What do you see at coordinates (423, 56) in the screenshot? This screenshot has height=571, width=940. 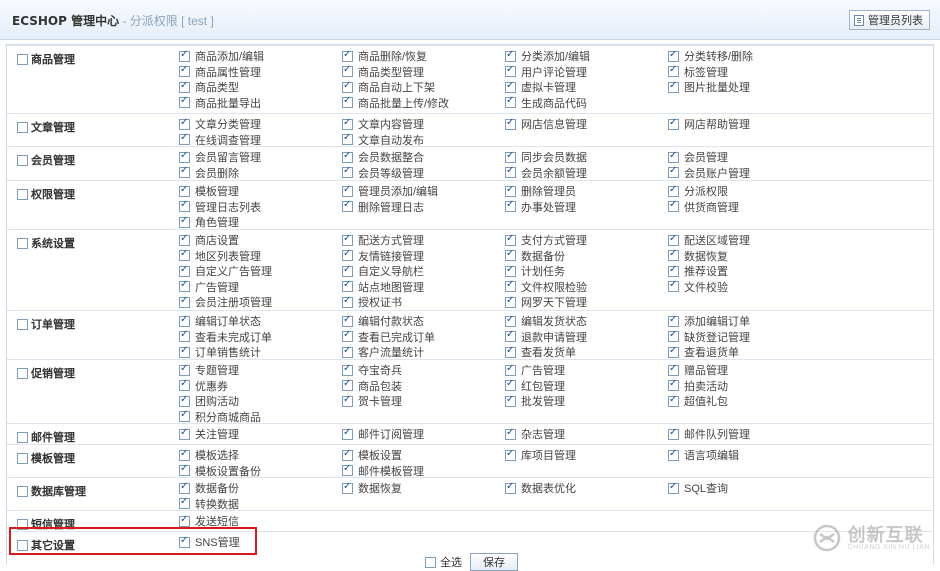 I see `permission-item: 商品删除/恢复` at bounding box center [423, 56].